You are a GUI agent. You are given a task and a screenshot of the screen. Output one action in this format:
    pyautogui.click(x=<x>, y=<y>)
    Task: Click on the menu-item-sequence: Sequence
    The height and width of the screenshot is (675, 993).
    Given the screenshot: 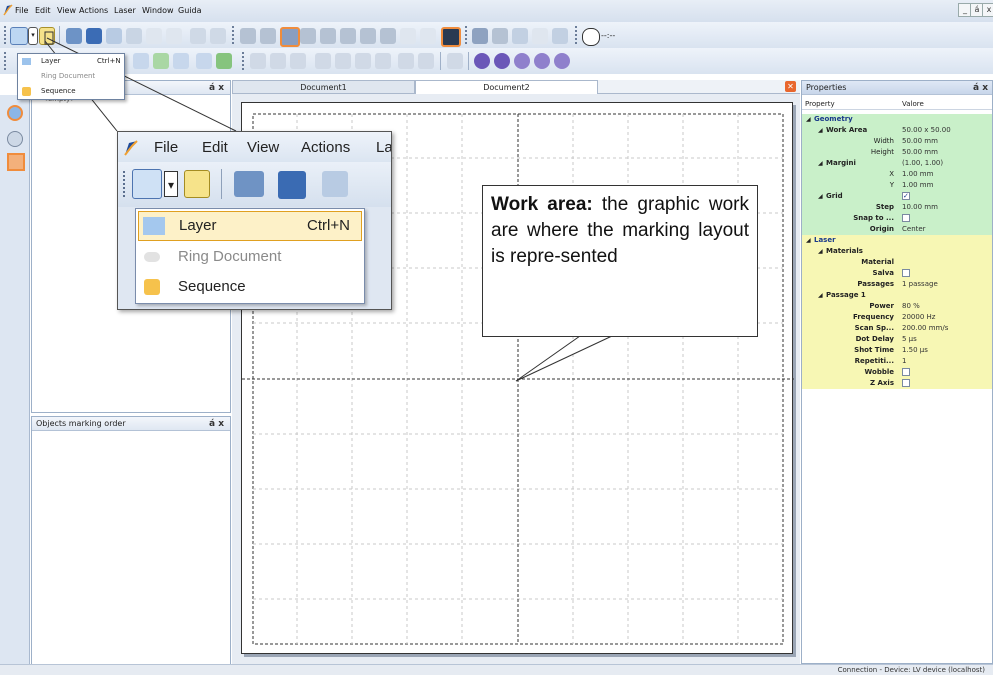 What is the action you would take?
    pyautogui.click(x=71, y=91)
    